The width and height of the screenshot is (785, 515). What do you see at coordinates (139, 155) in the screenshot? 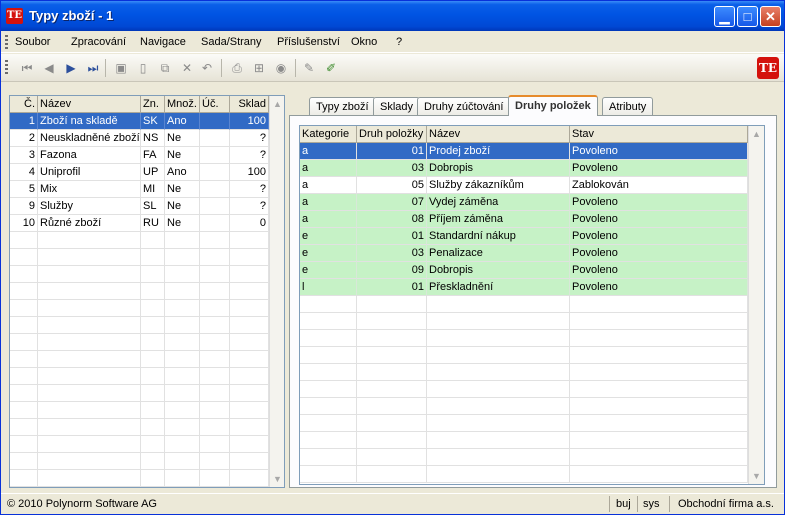
I see `table-row: 3 Fazona FA Ne?` at bounding box center [139, 155].